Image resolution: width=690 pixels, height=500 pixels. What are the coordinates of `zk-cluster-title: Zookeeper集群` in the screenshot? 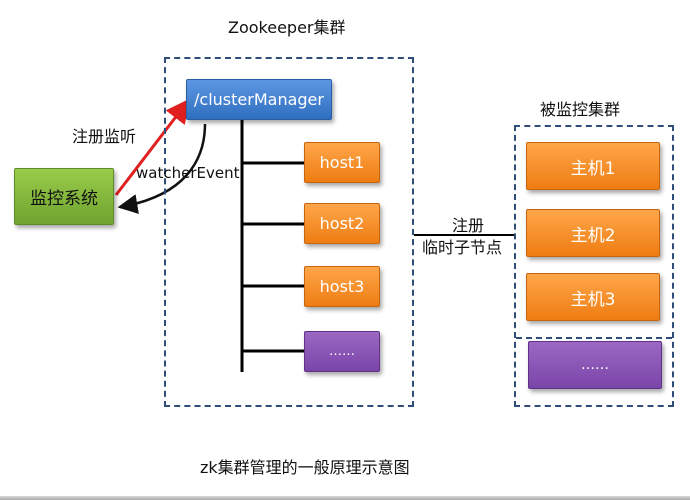 It's located at (287, 27).